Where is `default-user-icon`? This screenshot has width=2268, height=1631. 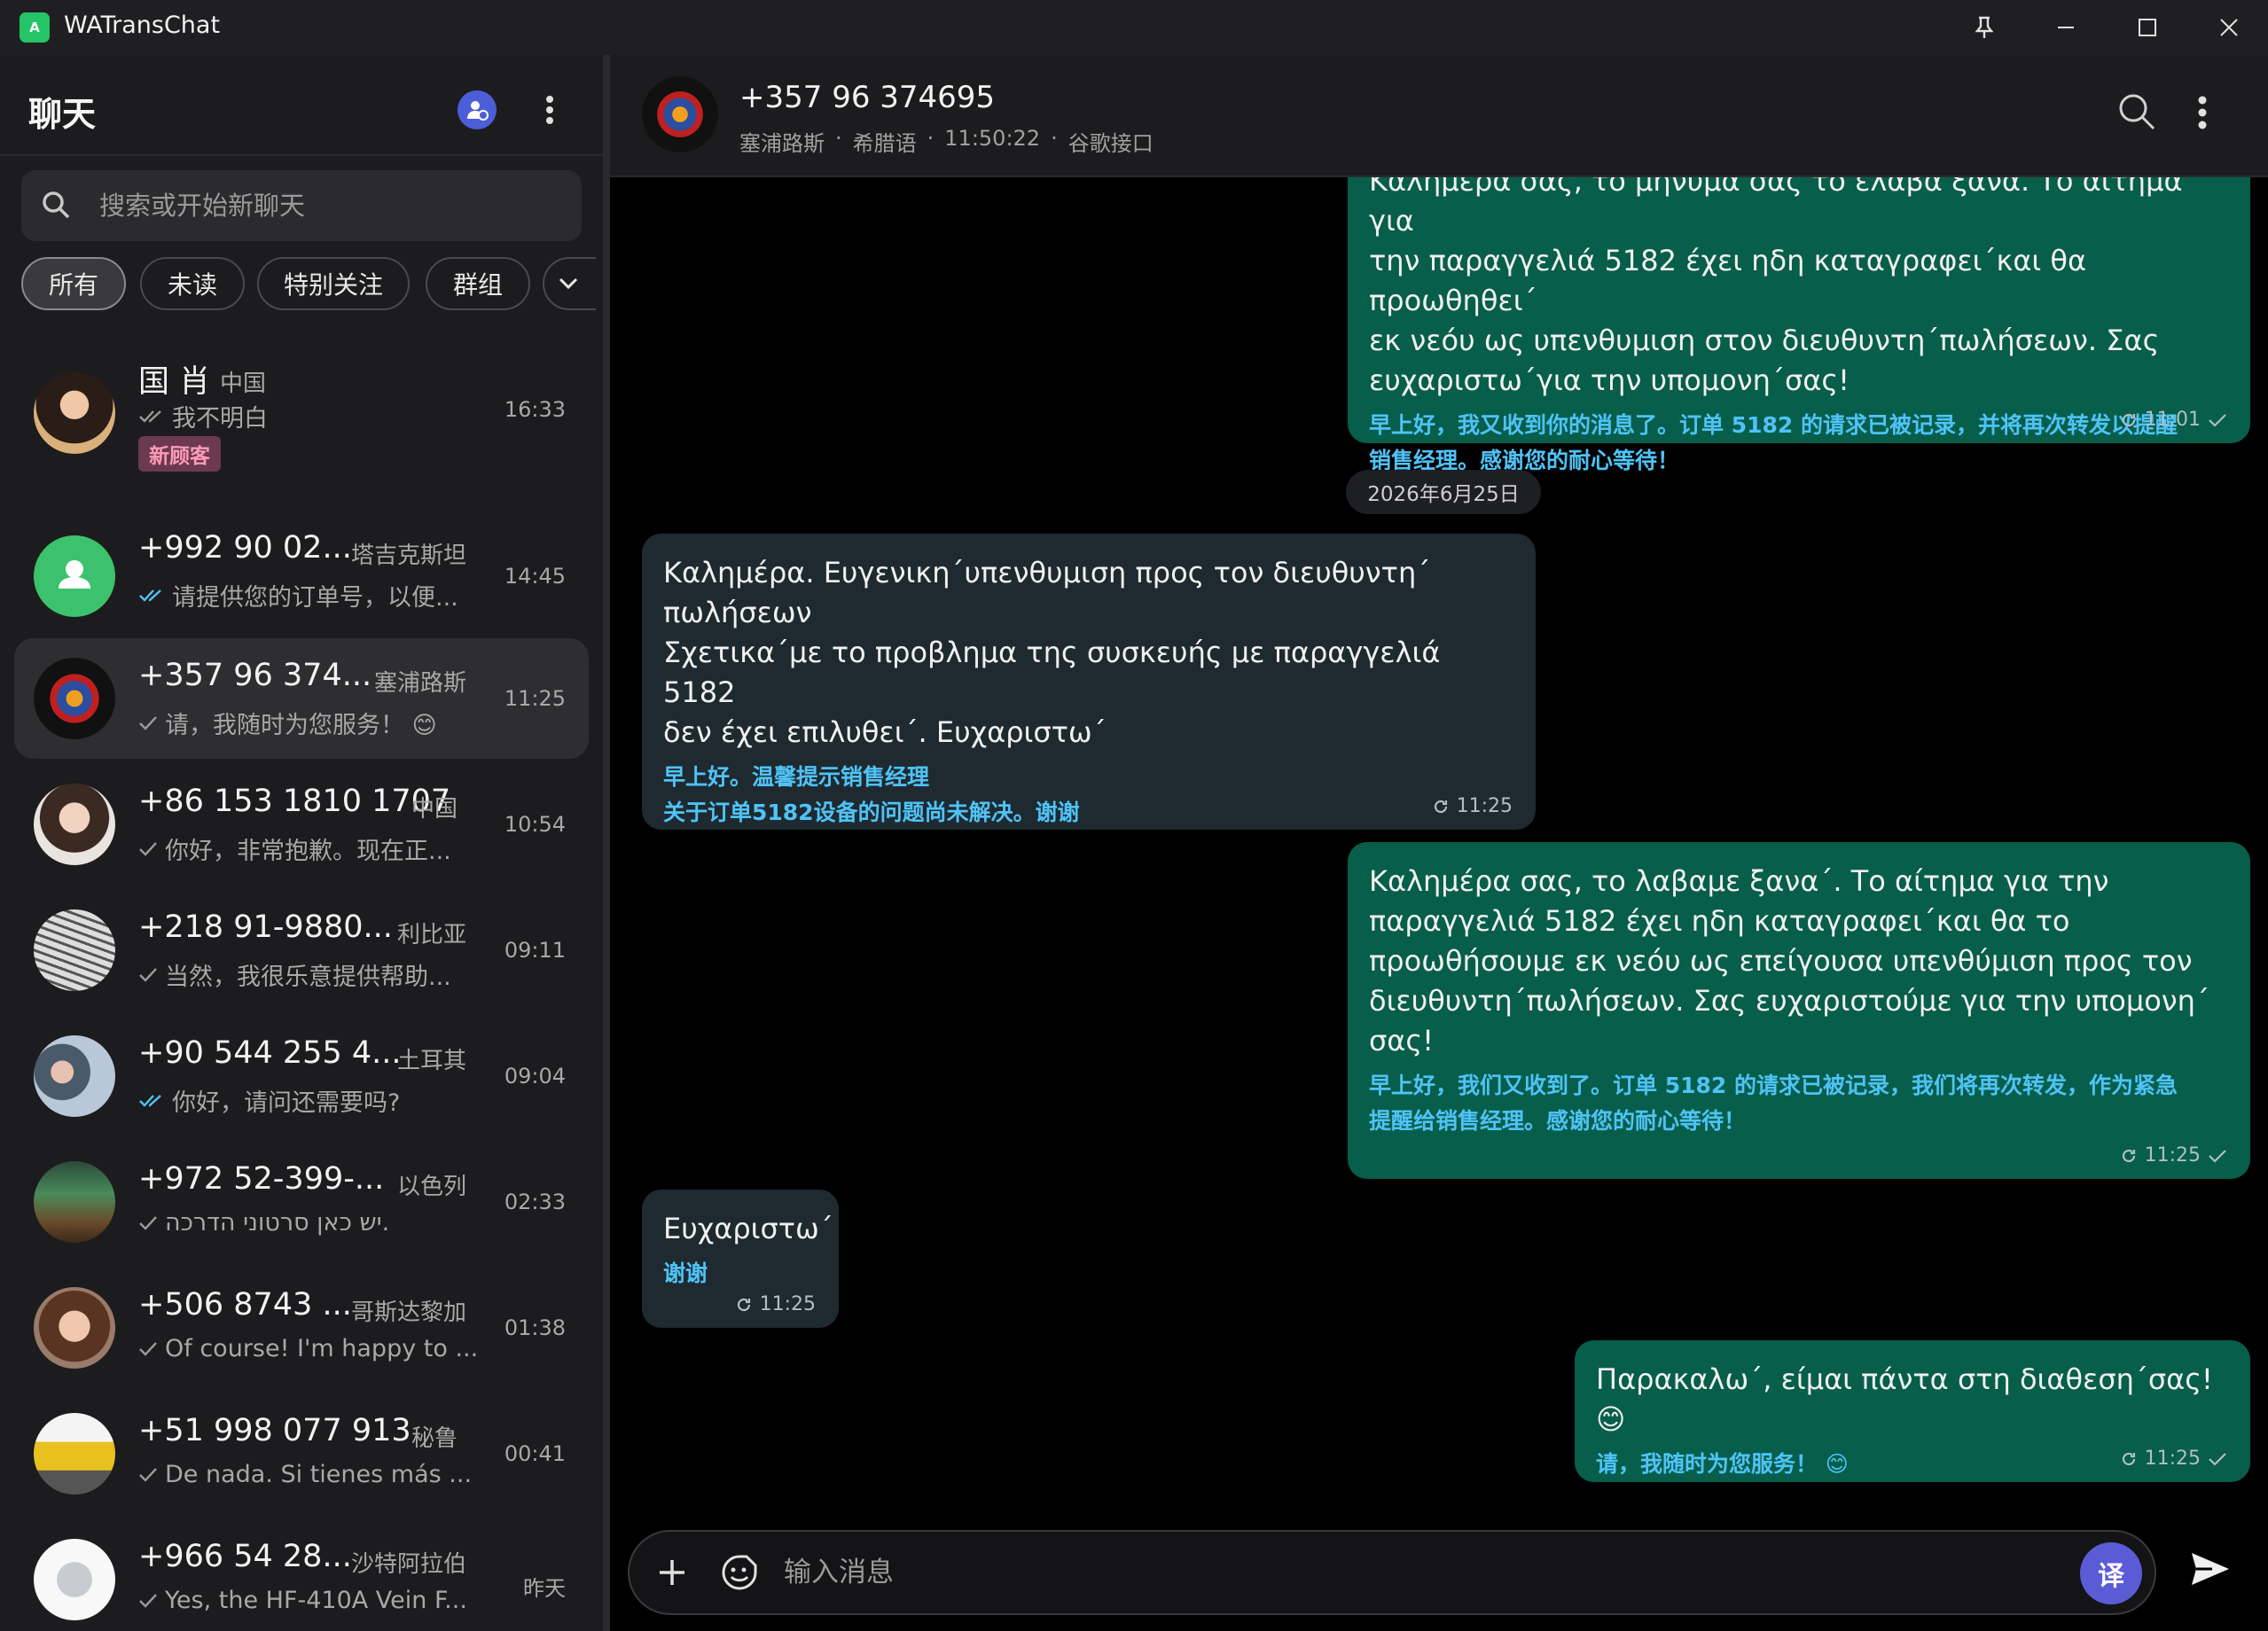 default-user-icon is located at coordinates (74, 576).